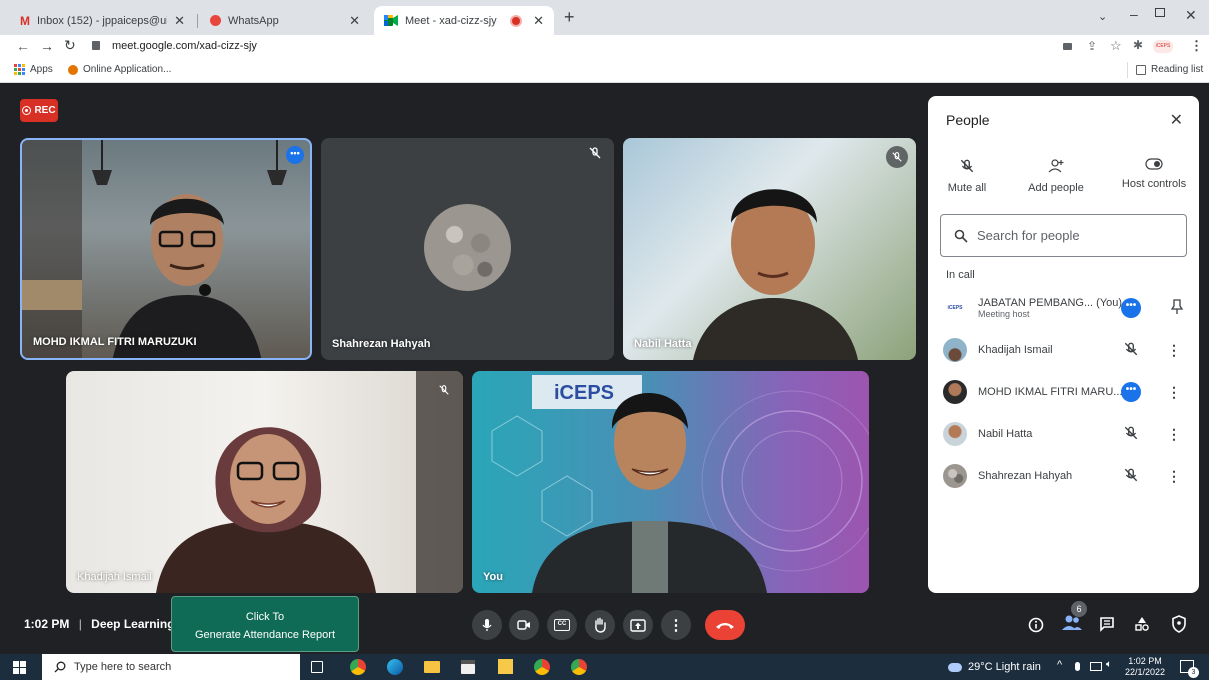 Image resolution: width=1209 pixels, height=680 pixels. I want to click on host-controls-button: Host controls, so click(1154, 174).